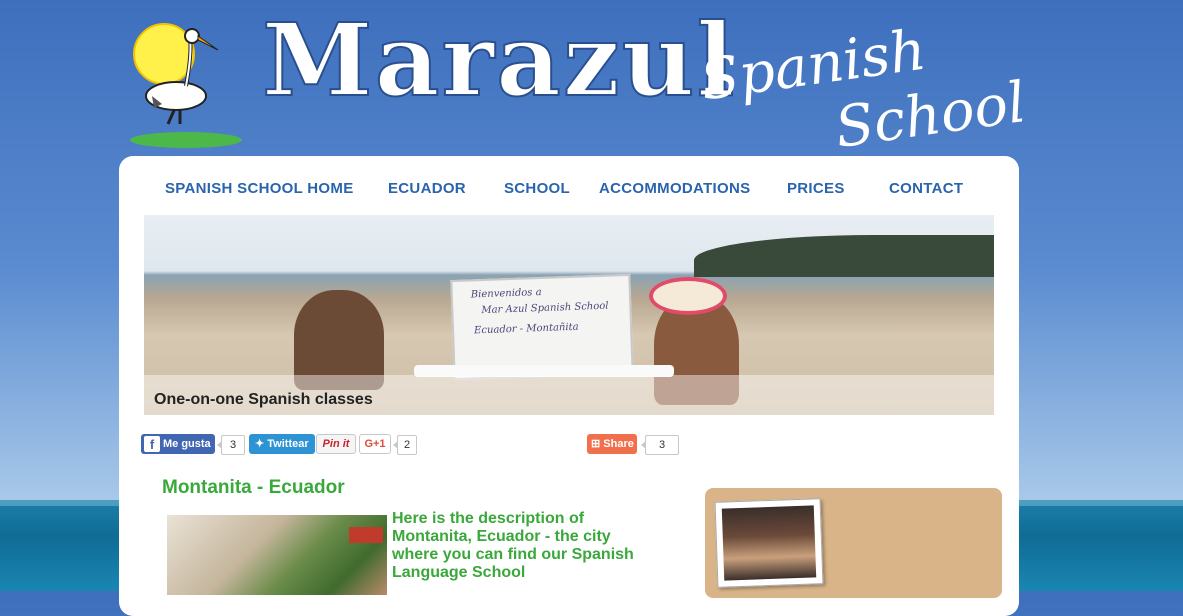 This screenshot has width=1183, height=616. Describe the element at coordinates (926, 188) in the screenshot. I see `nav-item-contact: CONTACT` at that location.